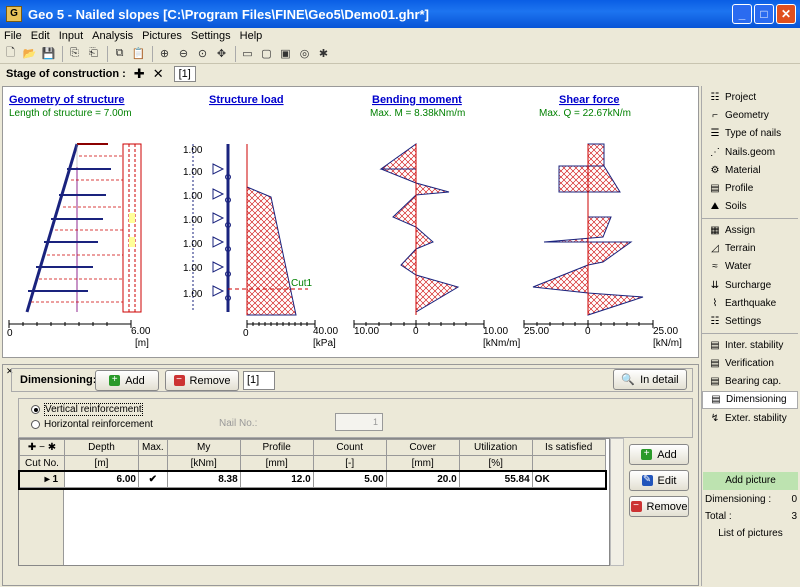  Describe the element at coordinates (92, 424) in the screenshot. I see `horizontal-reinforcement-radio: Horizontal reinforcement` at that location.